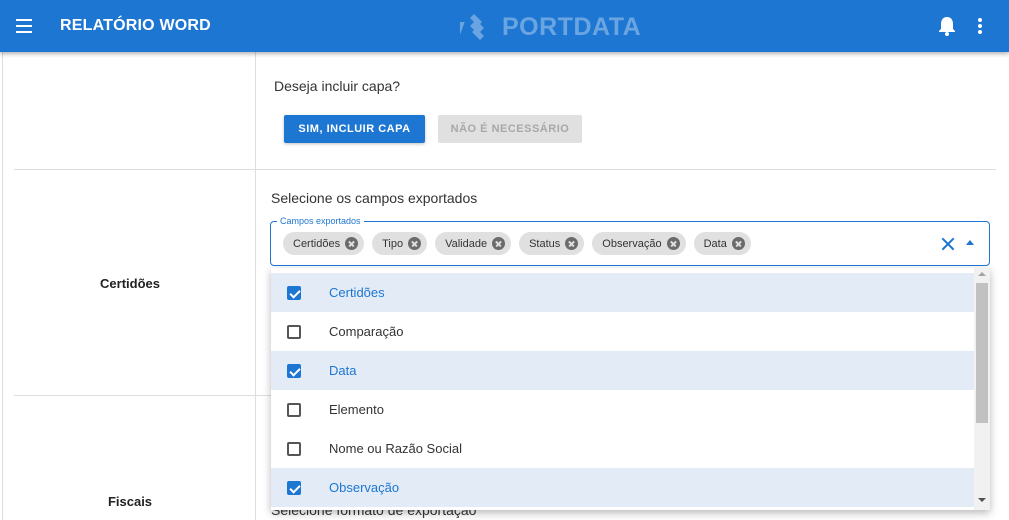 This screenshot has width=1009, height=520. Describe the element at coordinates (545, 243) in the screenshot. I see `chip-label: Status` at that location.